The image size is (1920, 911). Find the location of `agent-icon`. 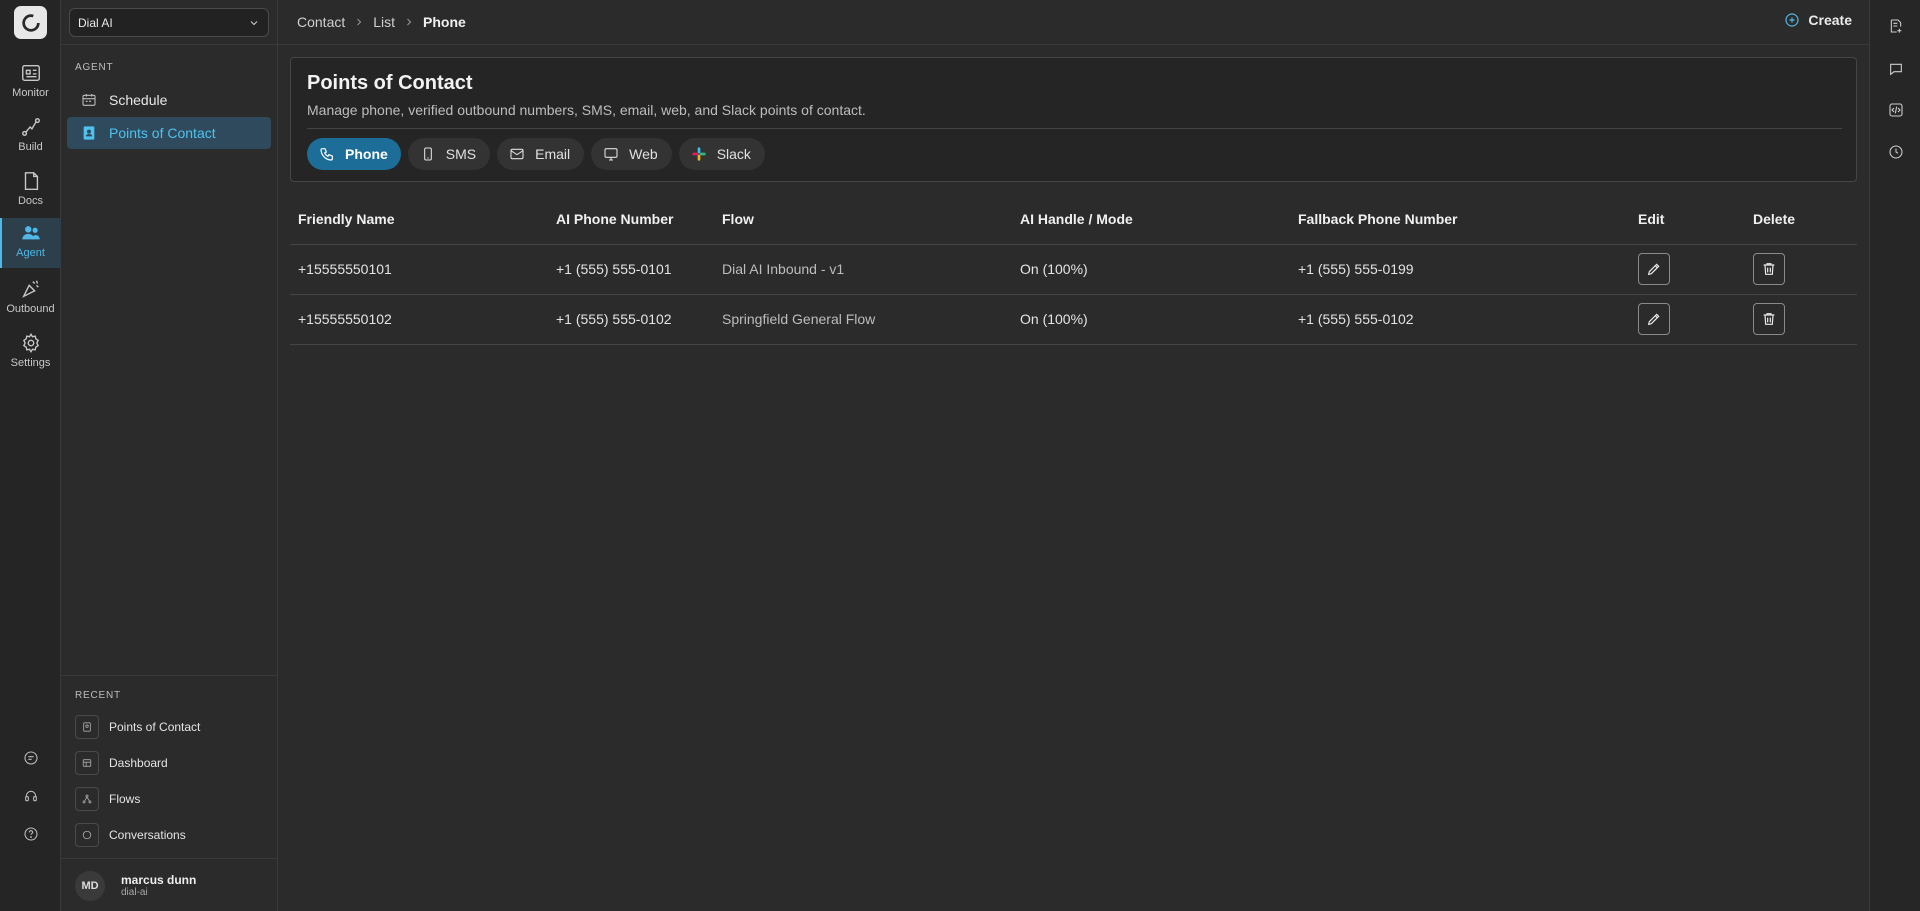

agent-icon is located at coordinates (30, 233).